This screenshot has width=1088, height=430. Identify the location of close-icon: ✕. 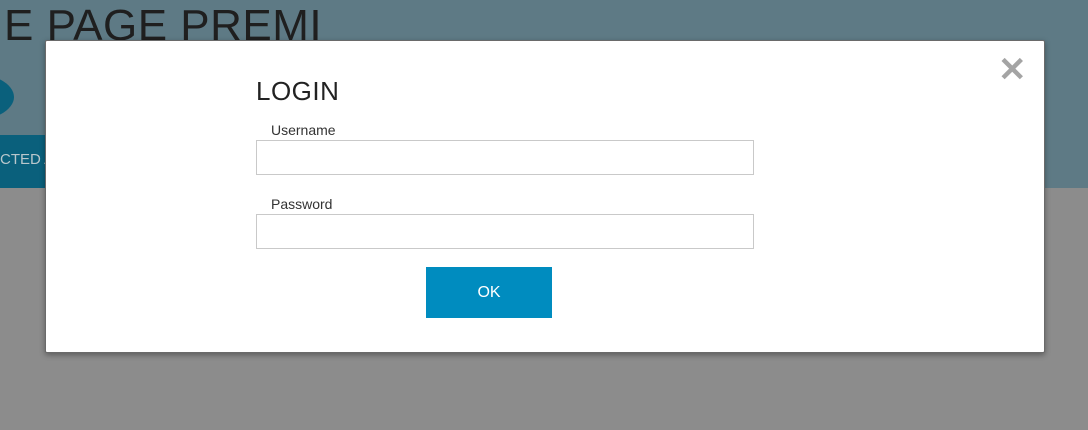
(1012, 70).